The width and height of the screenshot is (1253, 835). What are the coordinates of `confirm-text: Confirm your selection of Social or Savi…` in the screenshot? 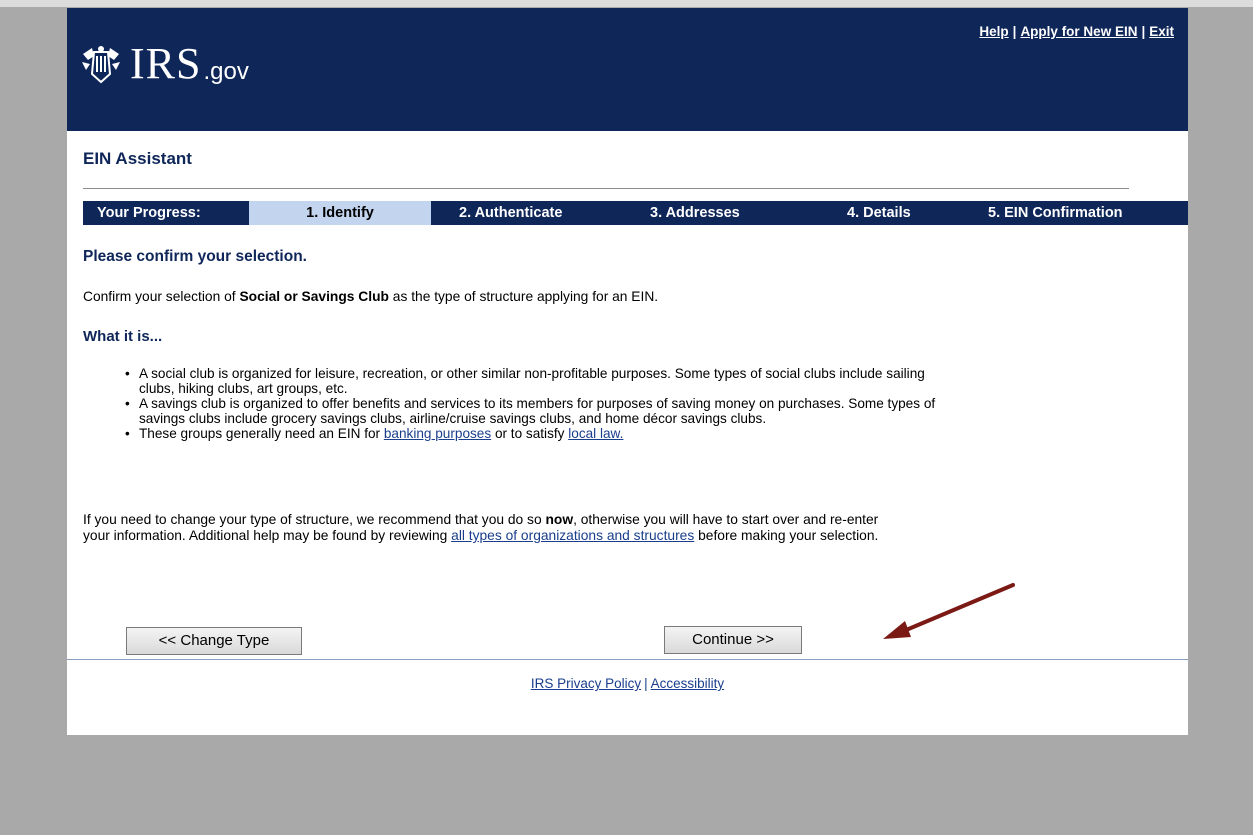 It's located at (370, 296).